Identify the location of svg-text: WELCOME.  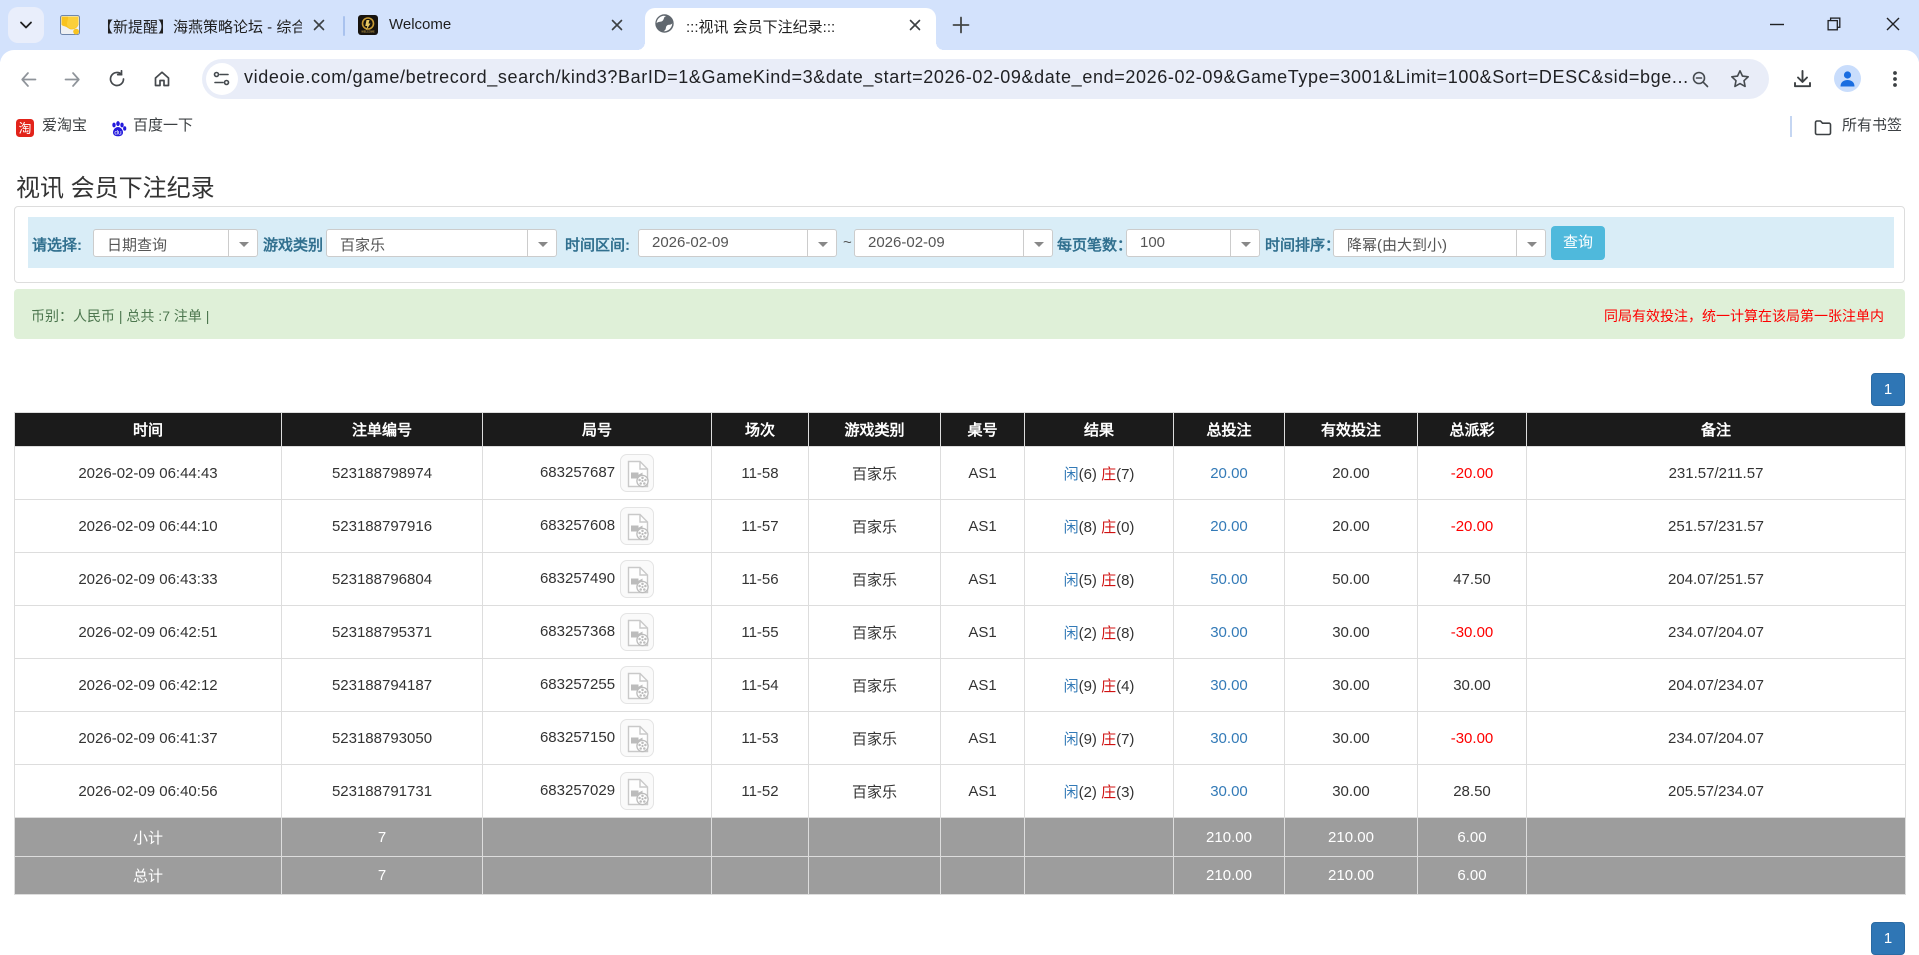
(368, 32).